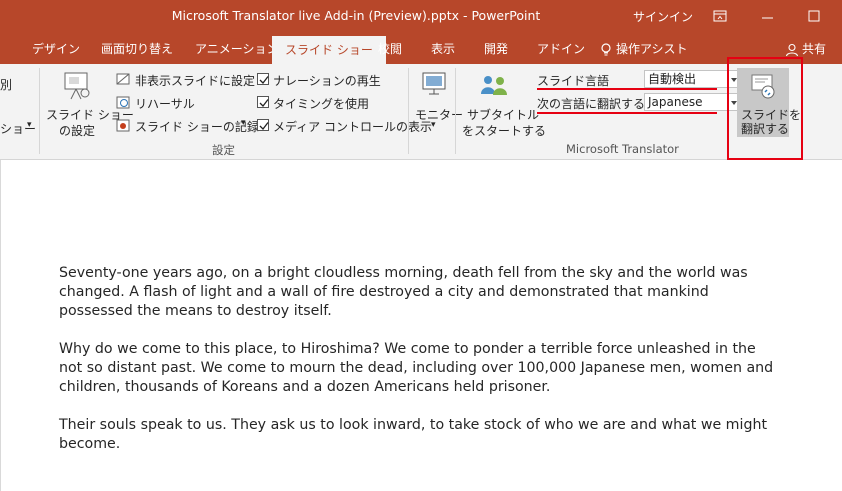  What do you see at coordinates (77, 86) in the screenshot?
I see `slideshow-setup-icon` at bounding box center [77, 86].